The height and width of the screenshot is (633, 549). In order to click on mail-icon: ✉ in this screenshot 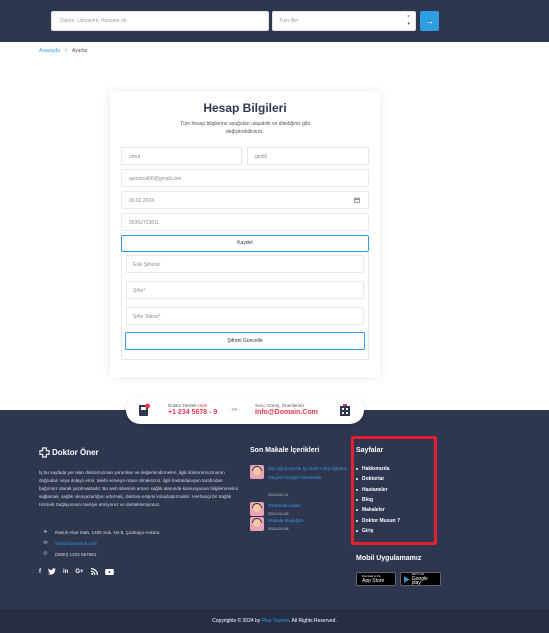, I will do `click(45, 543)`.